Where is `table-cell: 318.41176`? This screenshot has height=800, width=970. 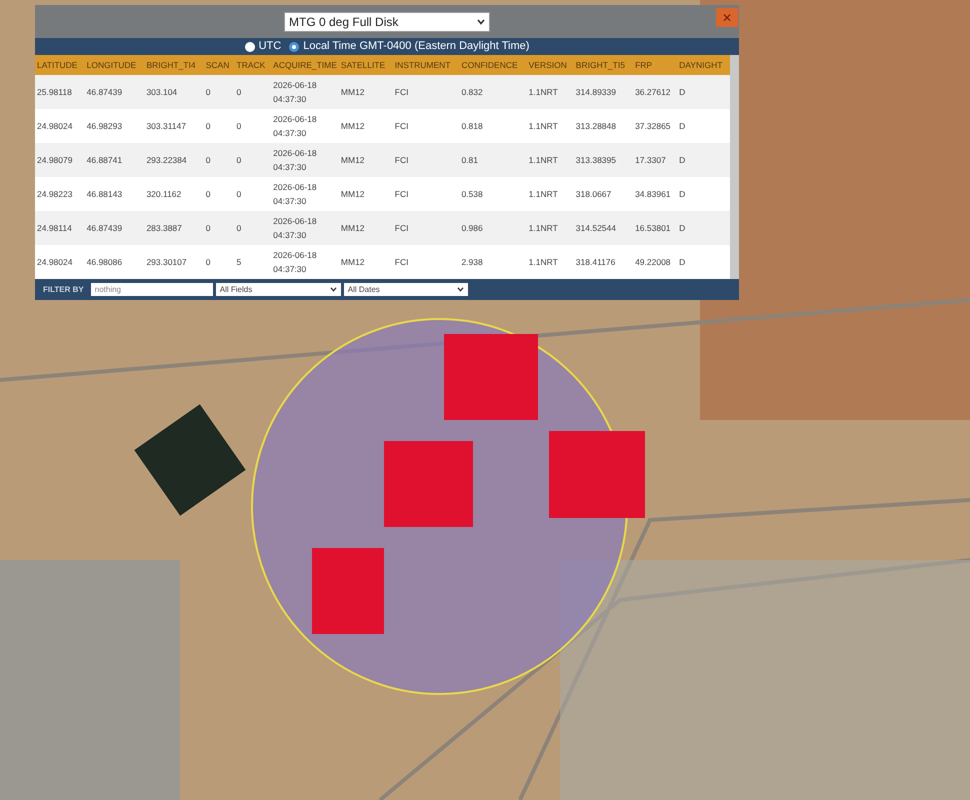
table-cell: 318.41176 is located at coordinates (604, 262).